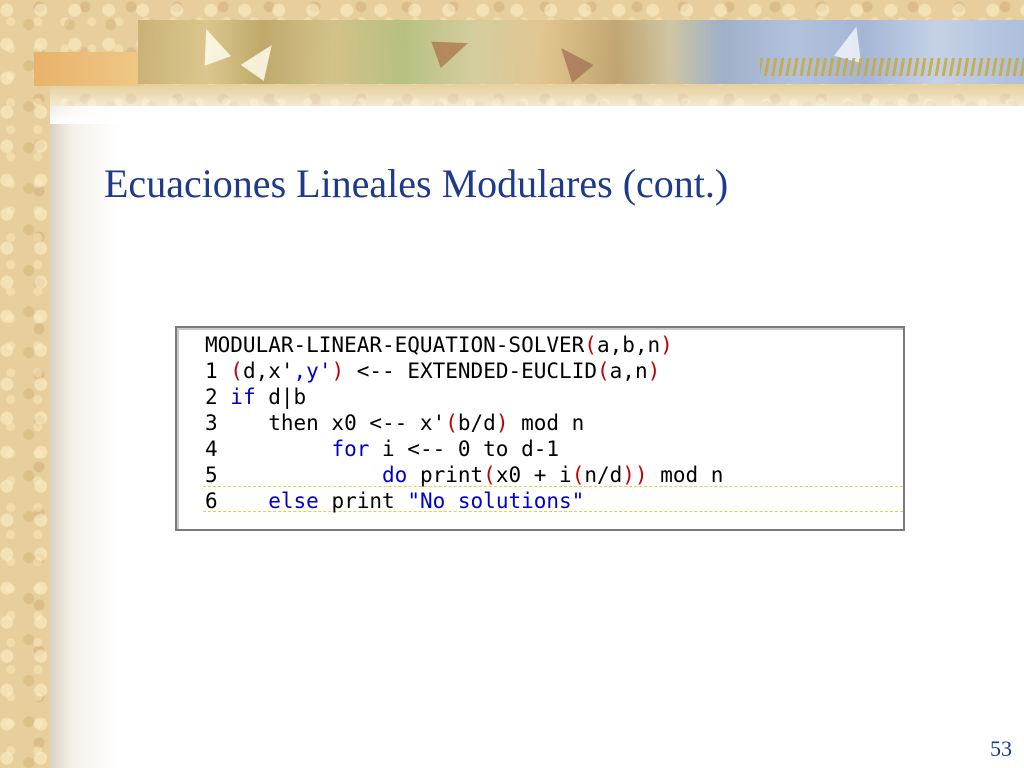 The image size is (1024, 768). Describe the element at coordinates (281, 397) in the screenshot. I see `code-token: d|b` at that location.